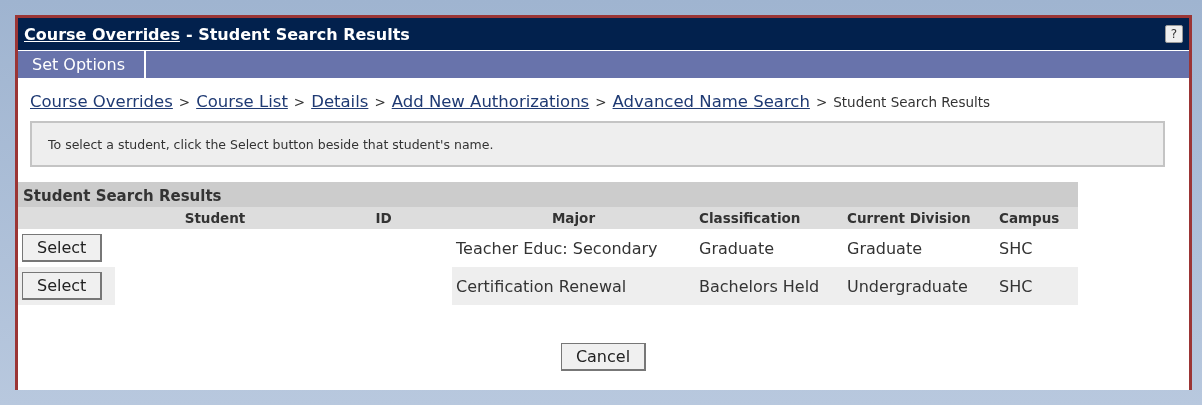 The height and width of the screenshot is (405, 1202). I want to click on column-header: Student, so click(215, 218).